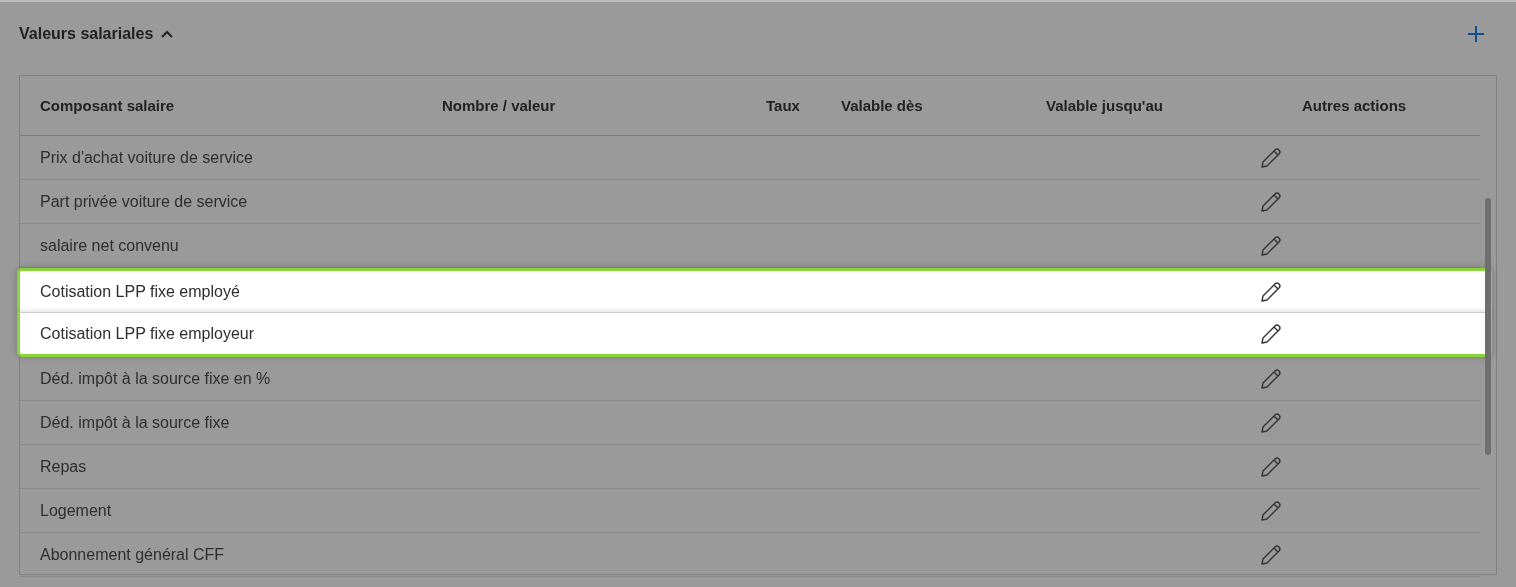 The height and width of the screenshot is (587, 1516). I want to click on section-toggle: Valeurs salariales, so click(96, 34).